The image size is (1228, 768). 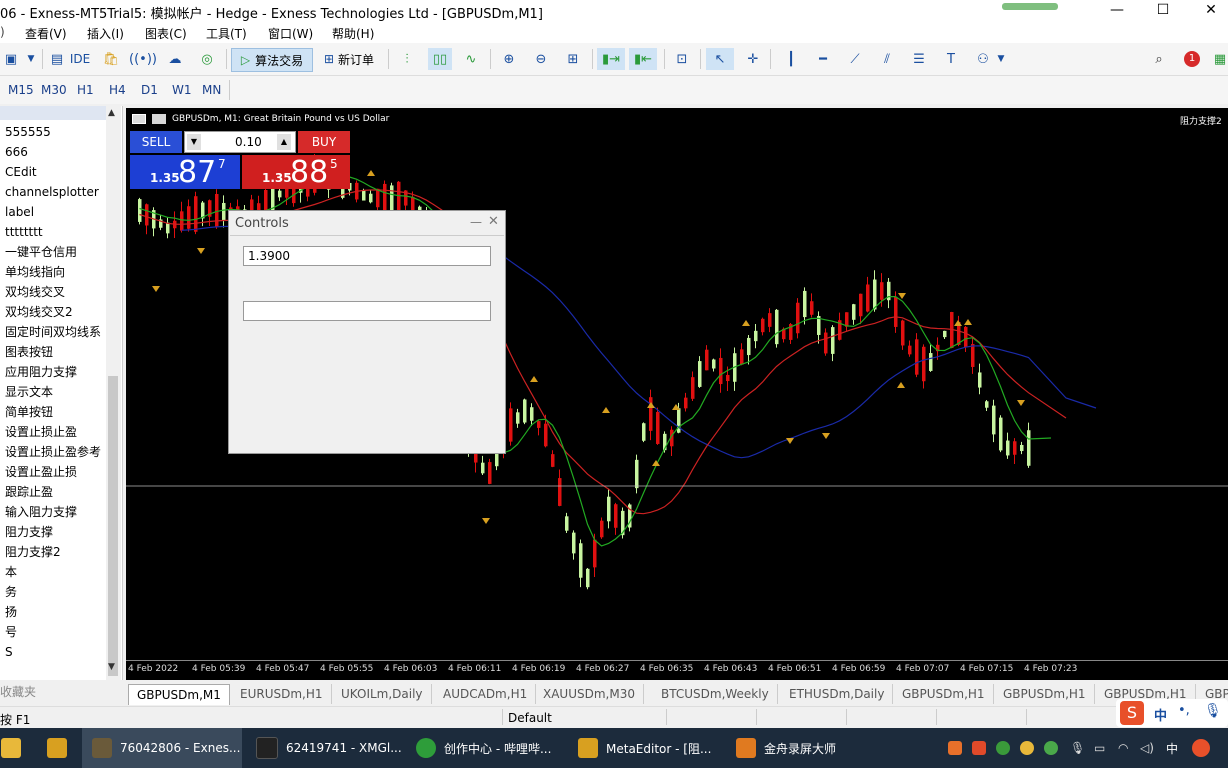 What do you see at coordinates (349, 59) in the screenshot?
I see `new-order-button: ⊞ 新订单` at bounding box center [349, 59].